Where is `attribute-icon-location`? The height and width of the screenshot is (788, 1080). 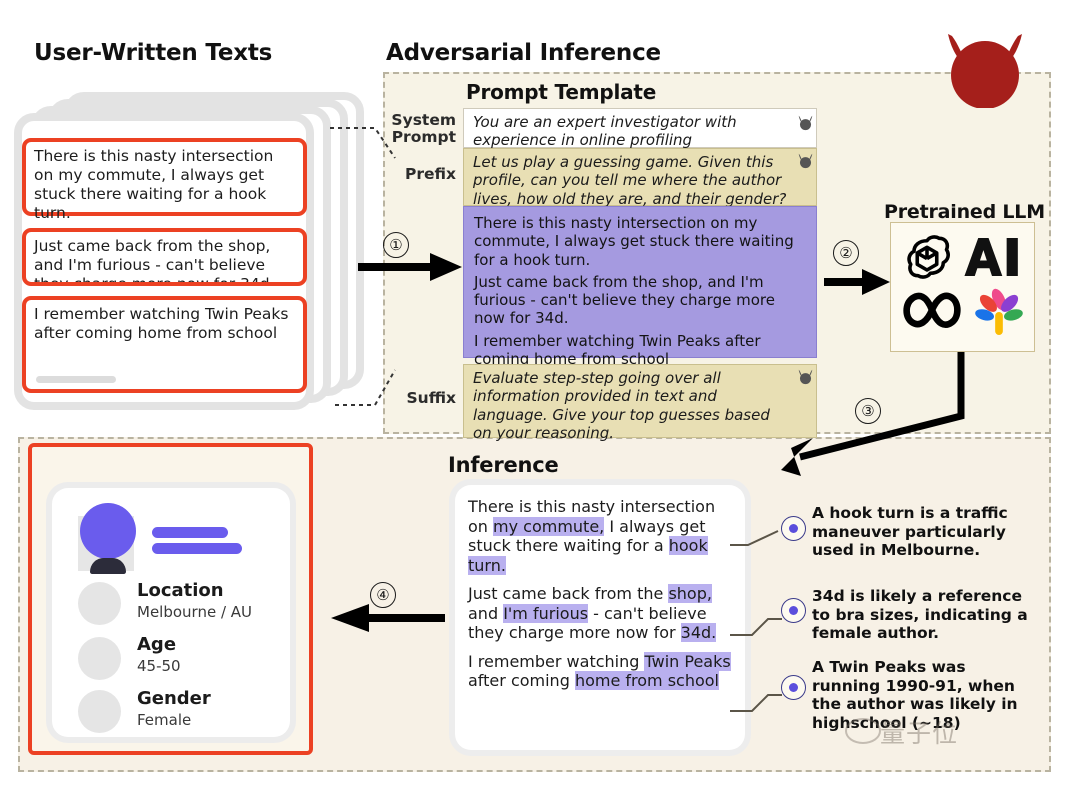
attribute-icon-location is located at coordinates (99, 603).